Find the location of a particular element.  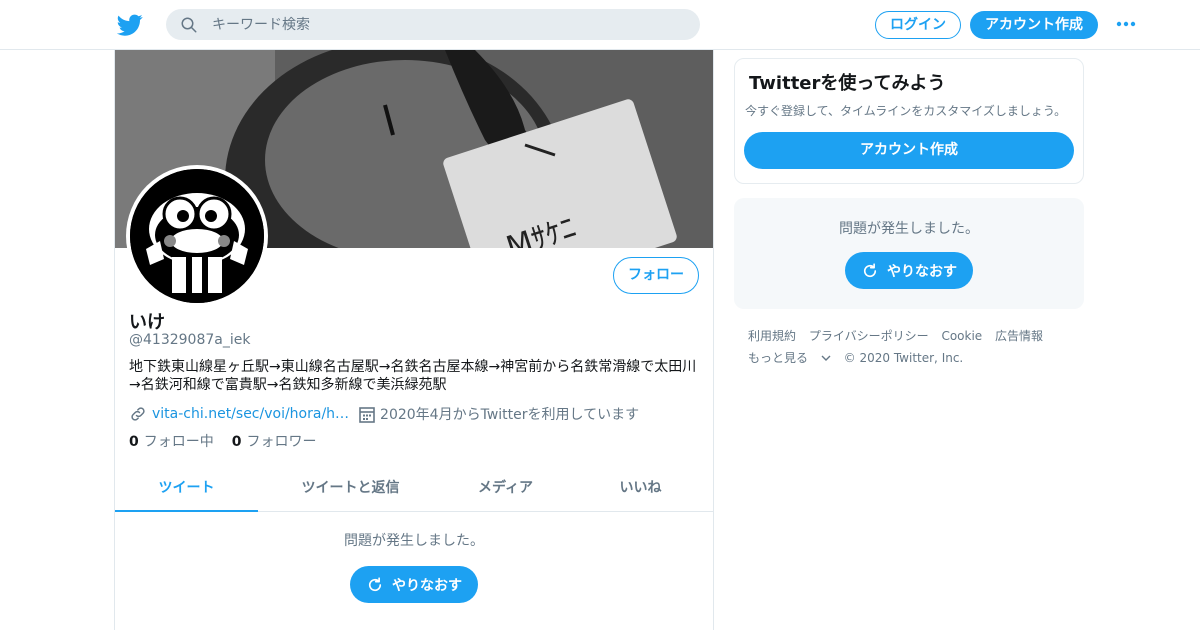

footer-second-row: もっと見る © 2020 Twitter, Inc. is located at coordinates (913, 358).